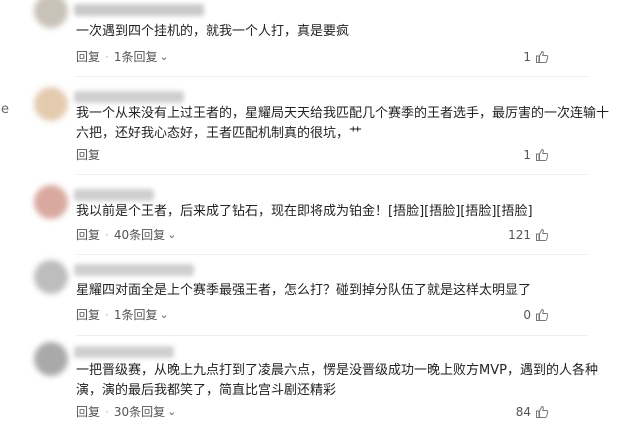 The height and width of the screenshot is (426, 619). What do you see at coordinates (5, 109) in the screenshot?
I see `edge-fragment-text: e` at bounding box center [5, 109].